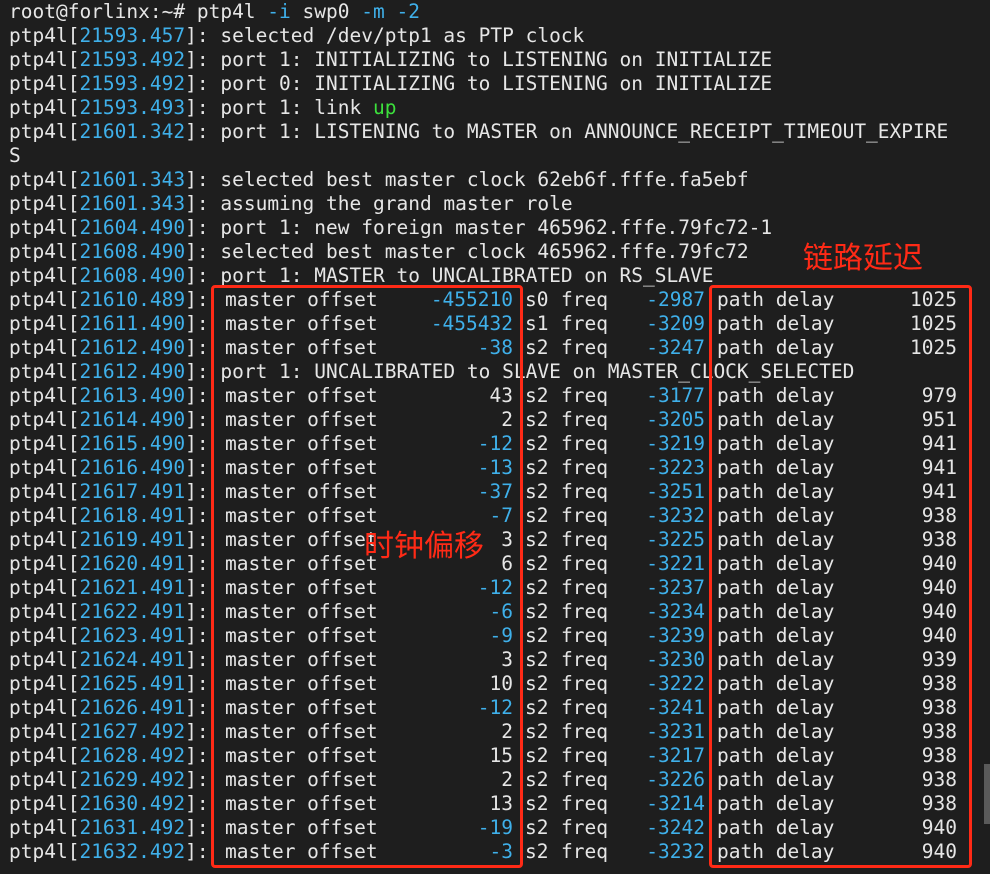 Image resolution: width=990 pixels, height=874 pixels. Describe the element at coordinates (675, 731) in the screenshot. I see `freq-value: -3231` at that location.